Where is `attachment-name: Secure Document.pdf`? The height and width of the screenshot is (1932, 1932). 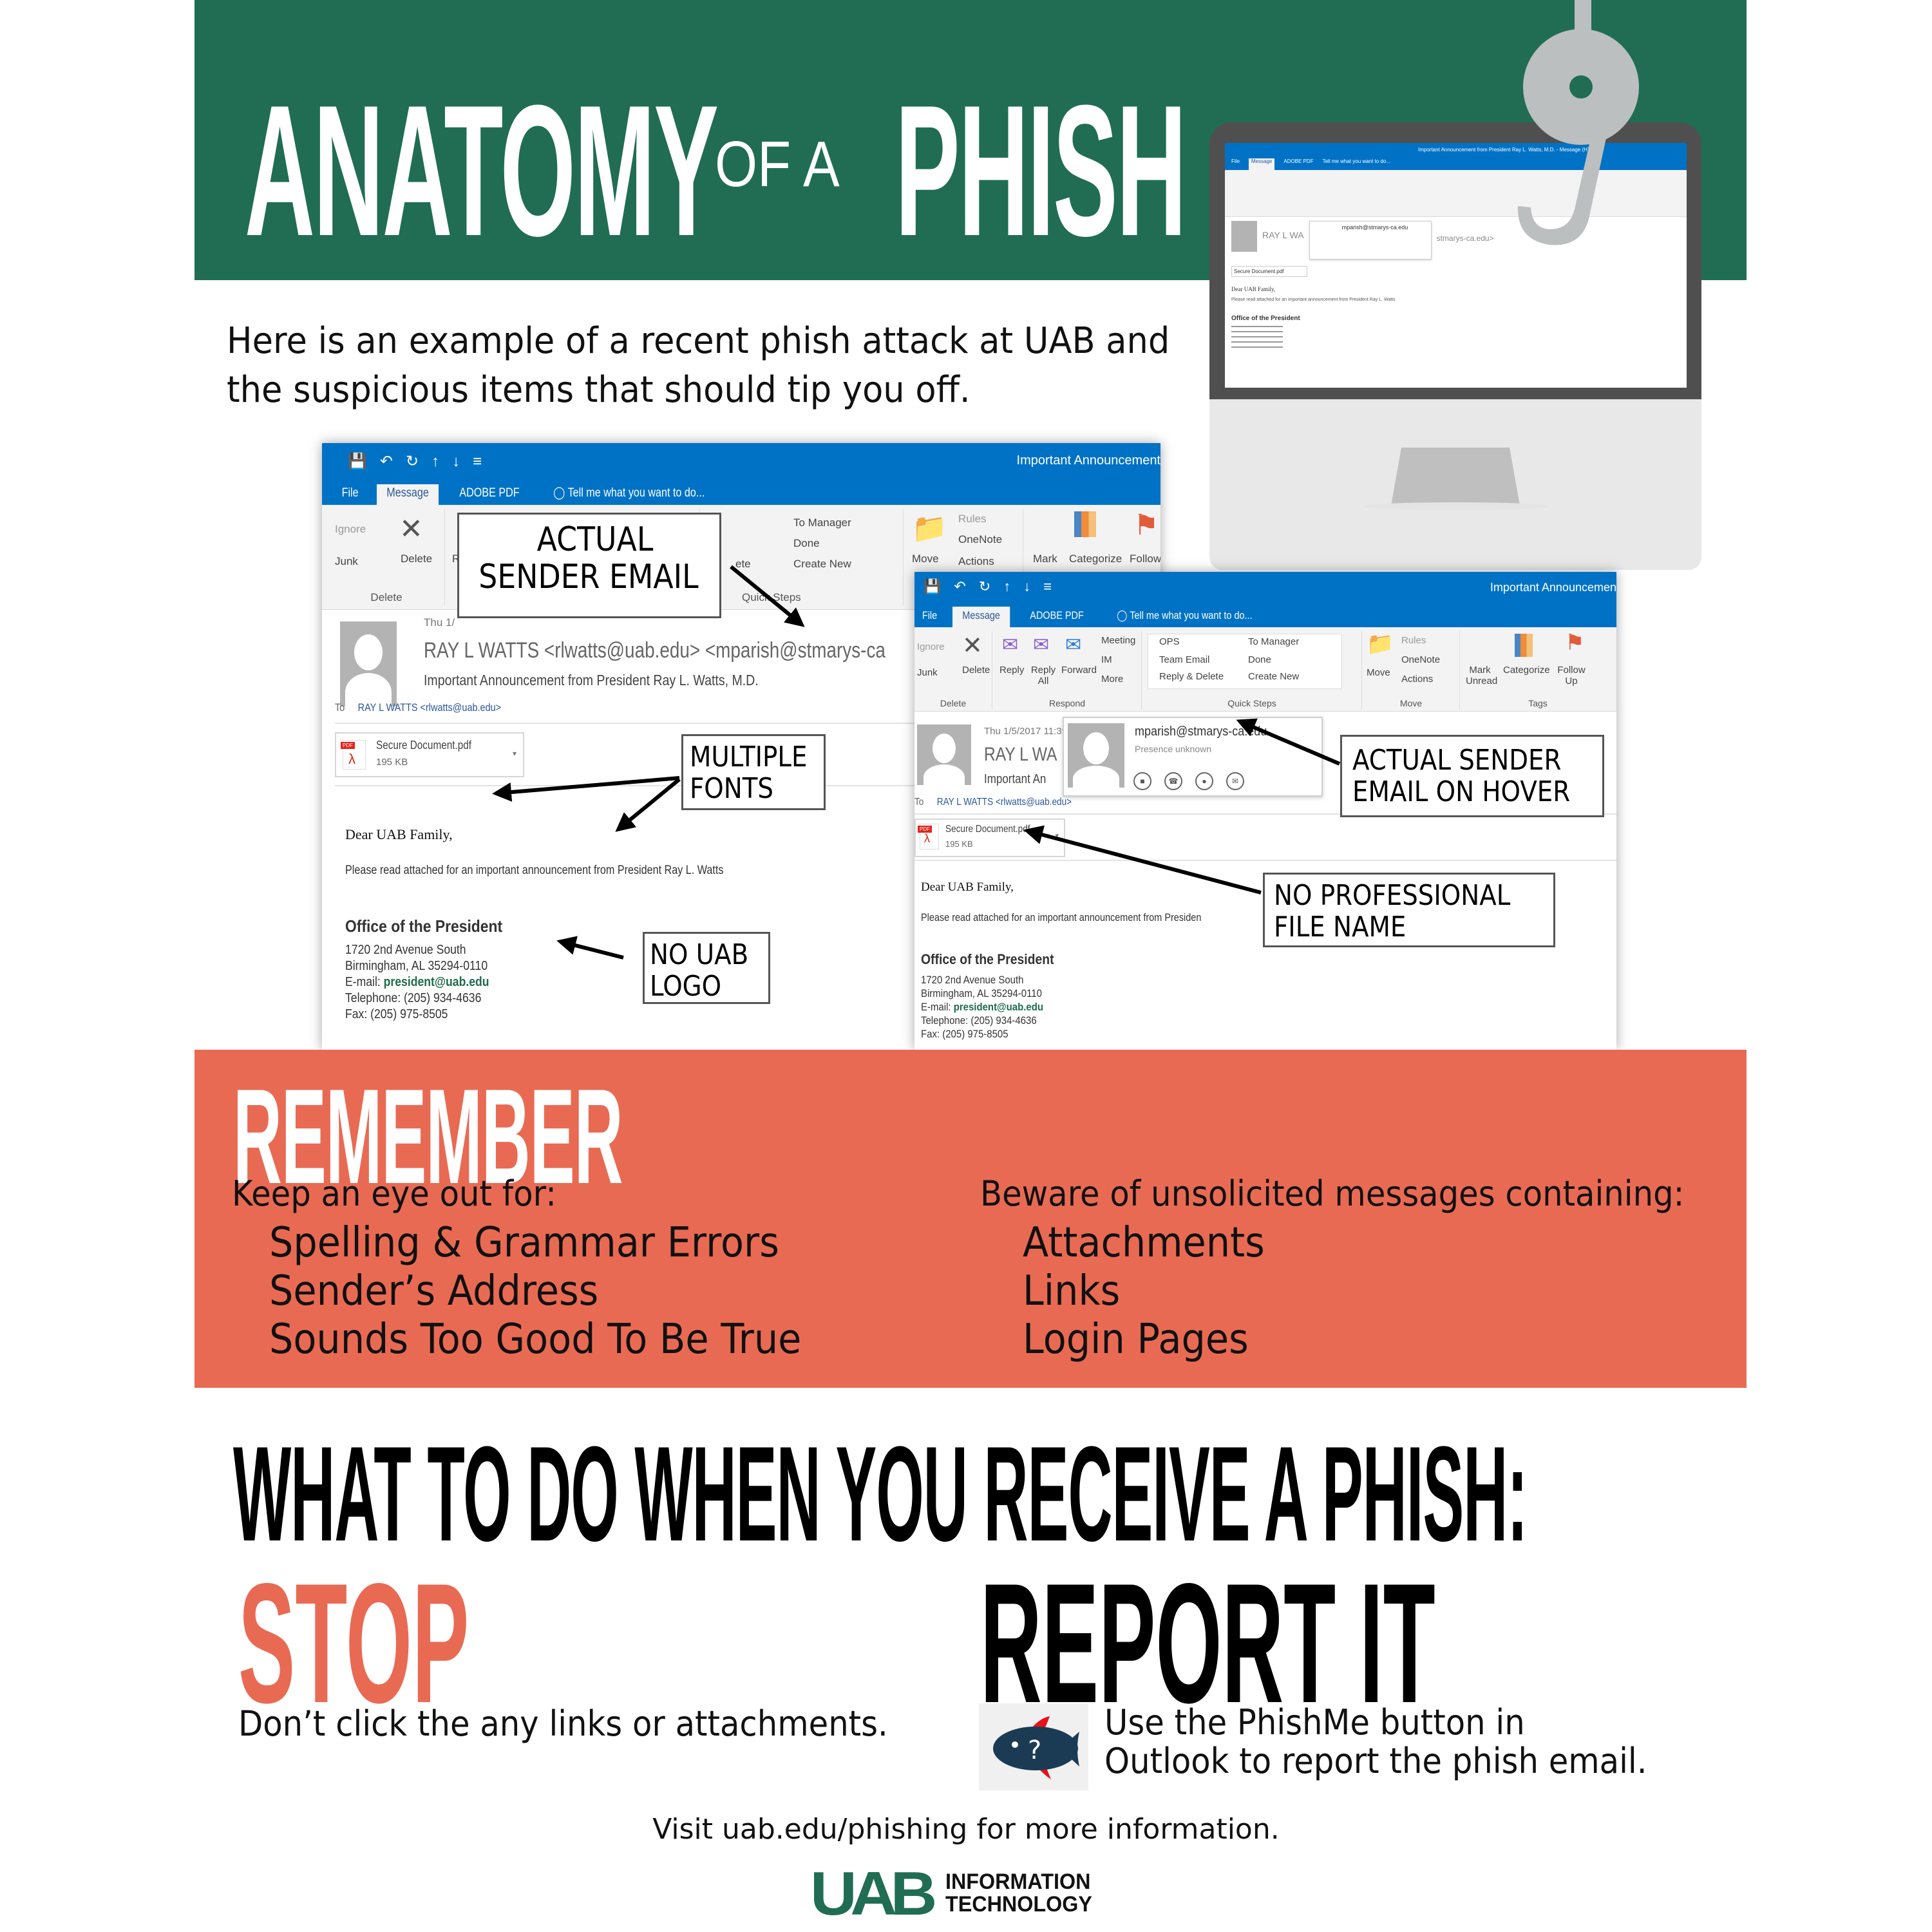
attachment-name: Secure Document.pdf is located at coordinates (423, 746).